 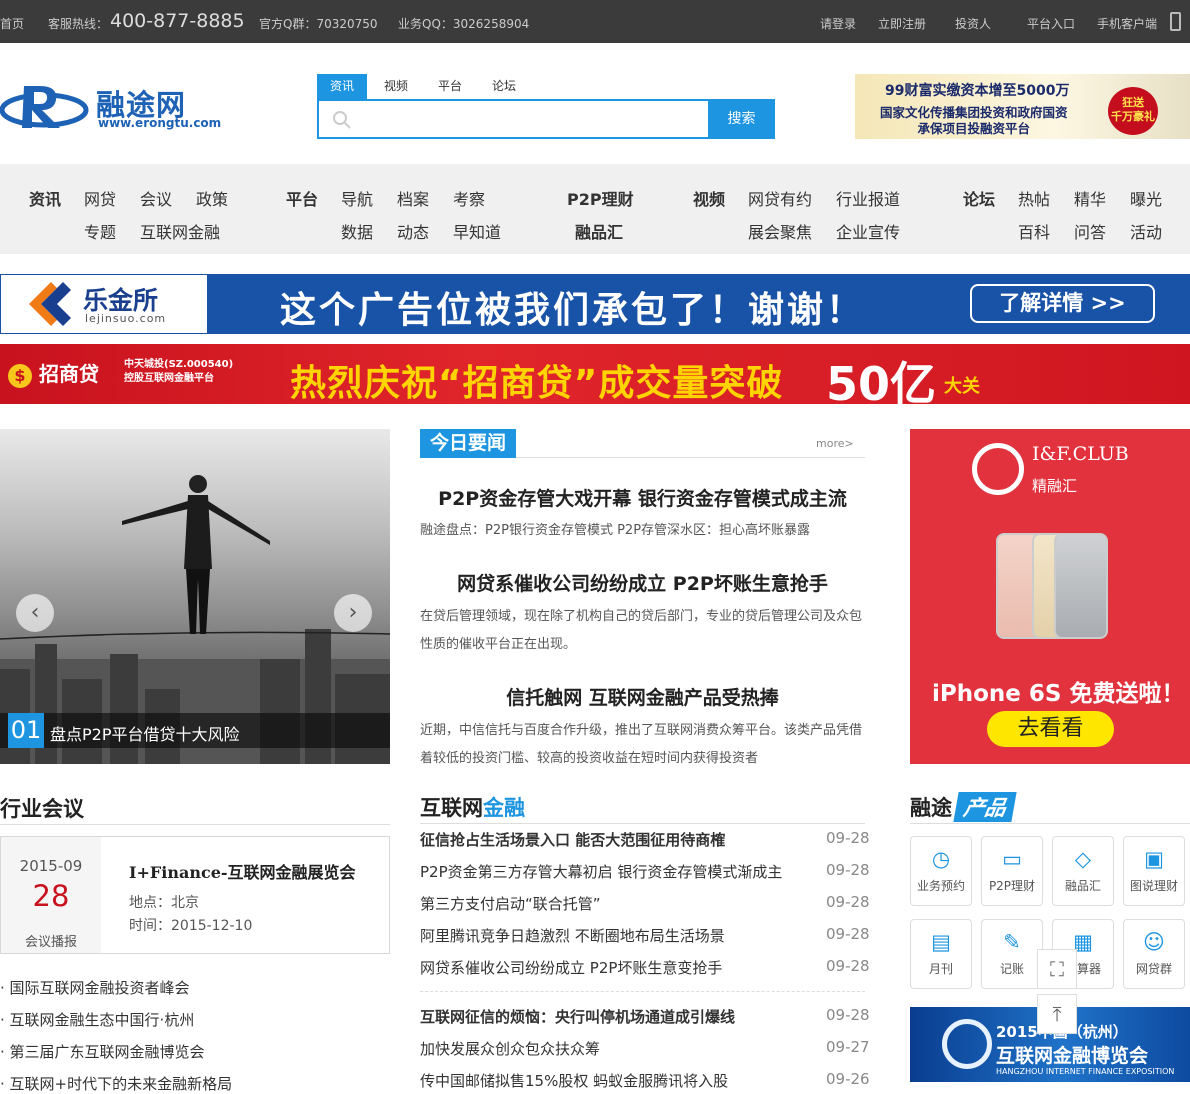 I want to click on today-more-link: more>, so click(x=835, y=443).